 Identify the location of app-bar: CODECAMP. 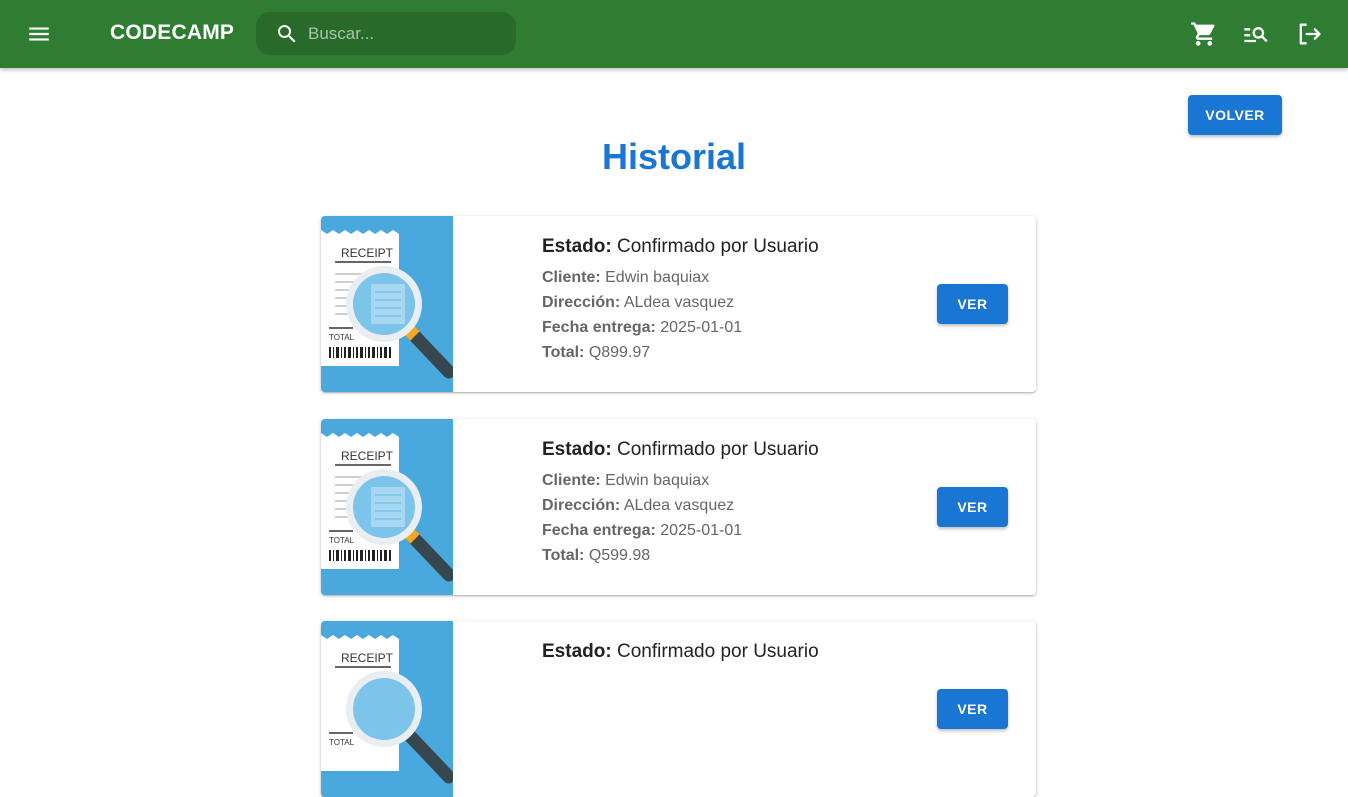
(674, 34).